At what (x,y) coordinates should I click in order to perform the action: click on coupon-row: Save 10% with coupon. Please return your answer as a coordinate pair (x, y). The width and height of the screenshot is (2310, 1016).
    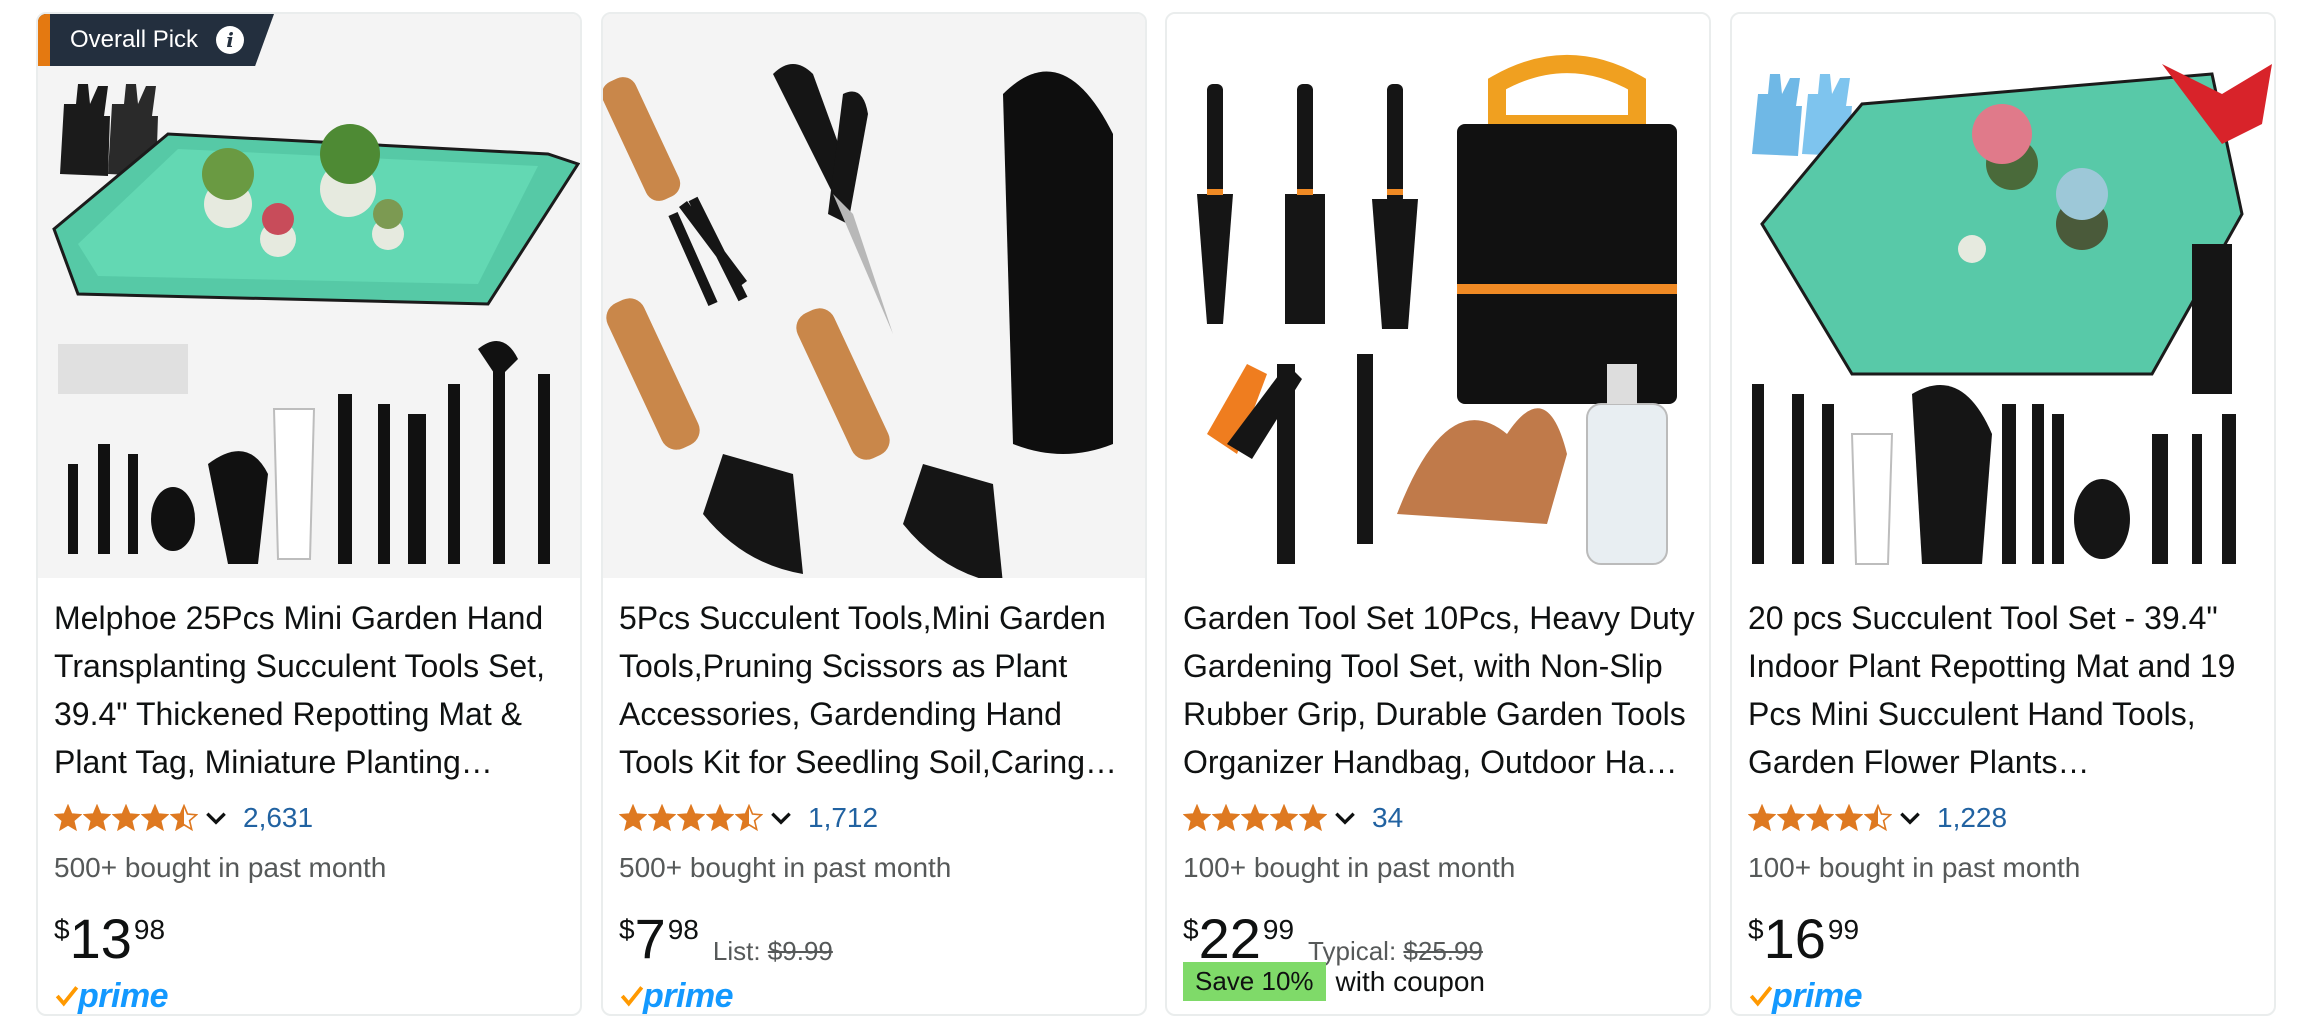
    Looking at the image, I should click on (1334, 981).